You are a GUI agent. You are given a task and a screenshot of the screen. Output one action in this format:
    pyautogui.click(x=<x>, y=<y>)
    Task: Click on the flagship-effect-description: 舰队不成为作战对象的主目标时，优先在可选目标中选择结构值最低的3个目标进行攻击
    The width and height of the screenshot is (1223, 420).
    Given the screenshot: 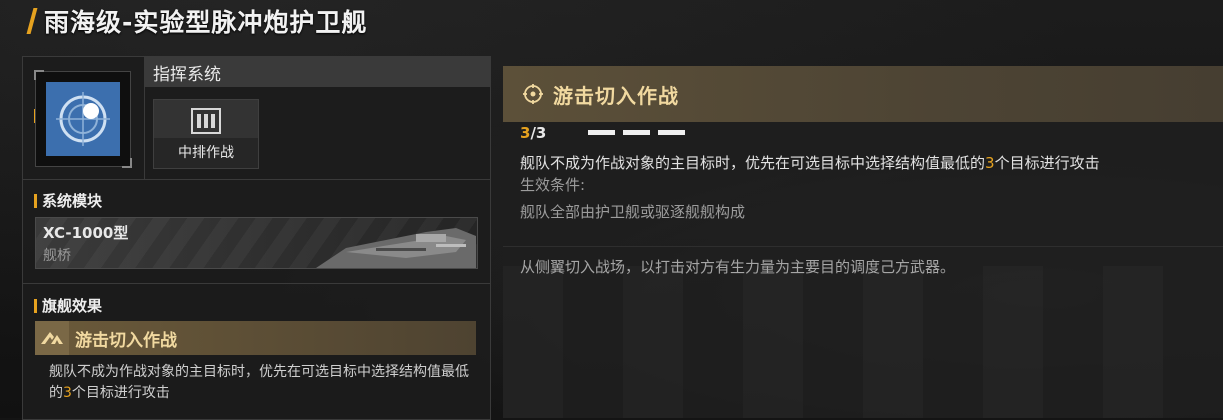 What is the action you would take?
    pyautogui.click(x=264, y=383)
    